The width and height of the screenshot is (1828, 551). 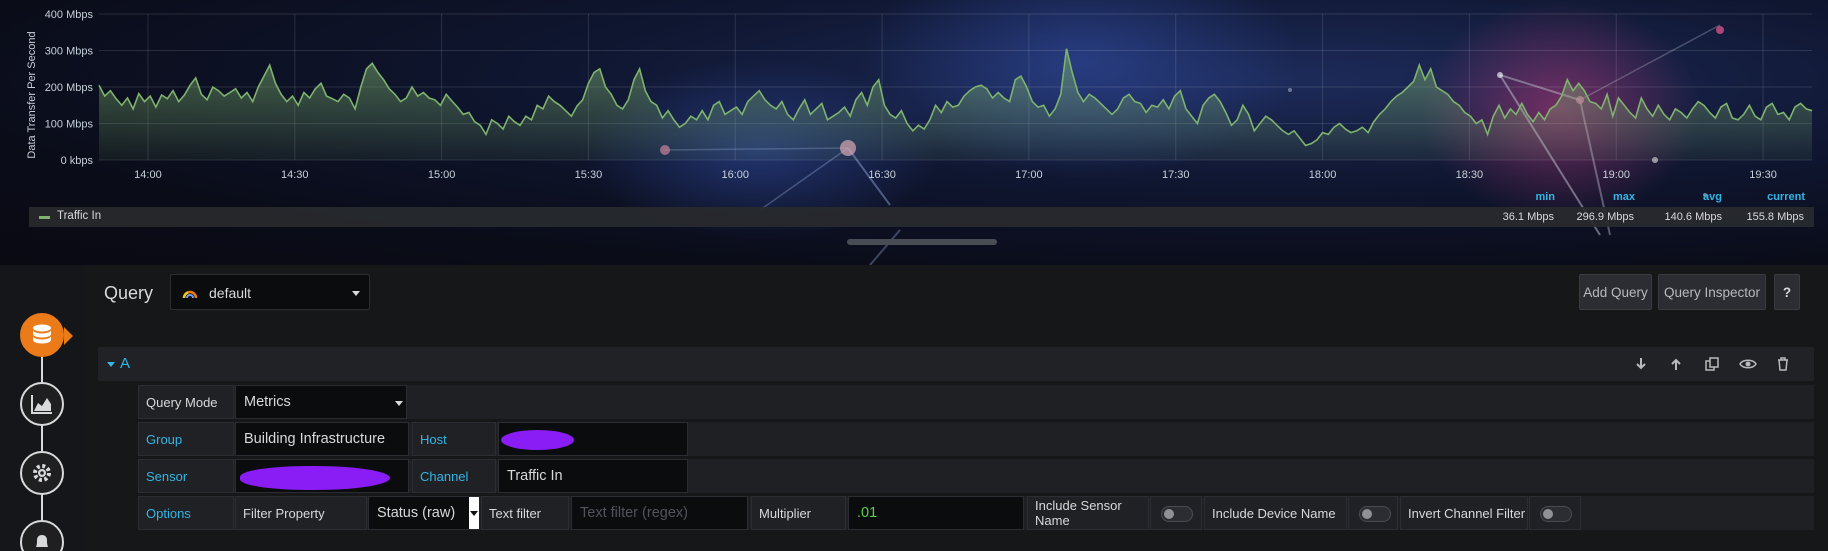 What do you see at coordinates (593, 439) in the screenshot?
I see `host-field` at bounding box center [593, 439].